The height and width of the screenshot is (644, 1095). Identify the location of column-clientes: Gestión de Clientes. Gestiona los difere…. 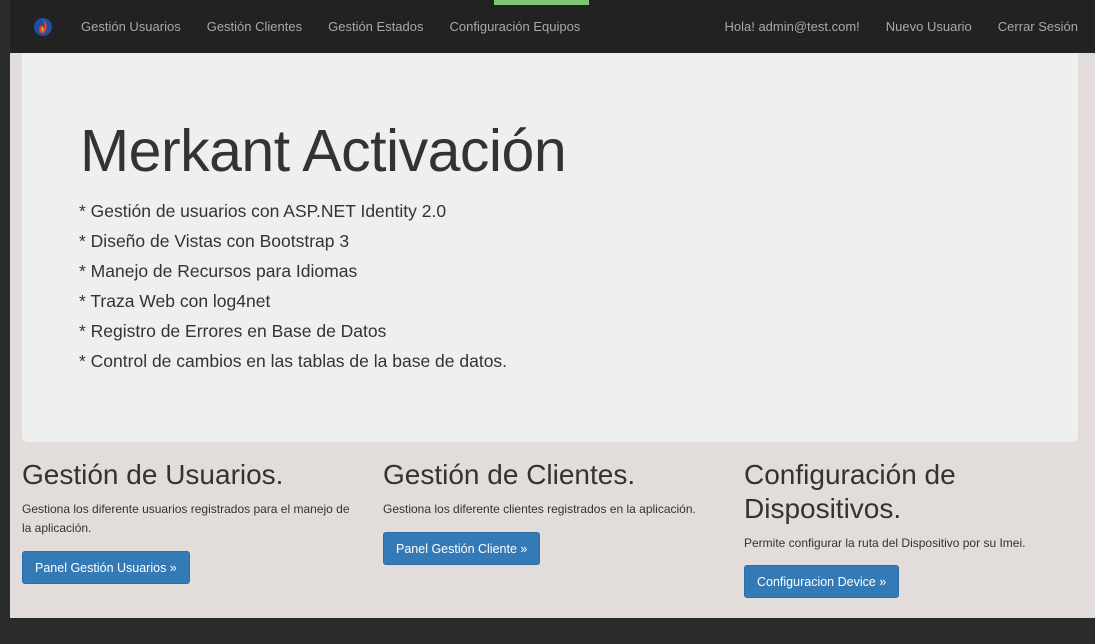
(543, 511).